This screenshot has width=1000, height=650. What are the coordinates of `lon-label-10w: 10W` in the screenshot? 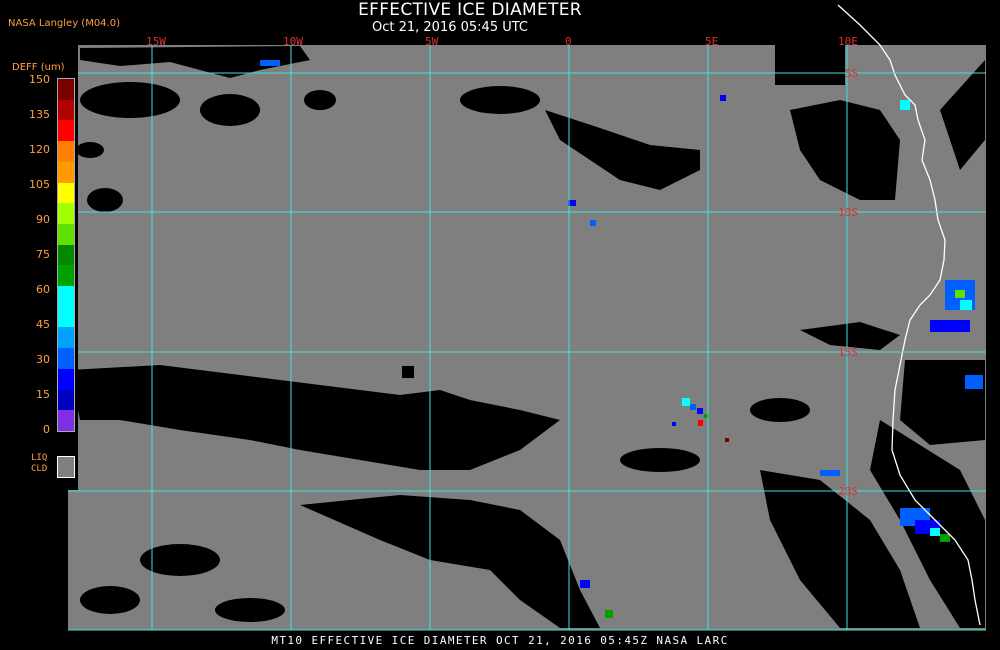 It's located at (293, 41).